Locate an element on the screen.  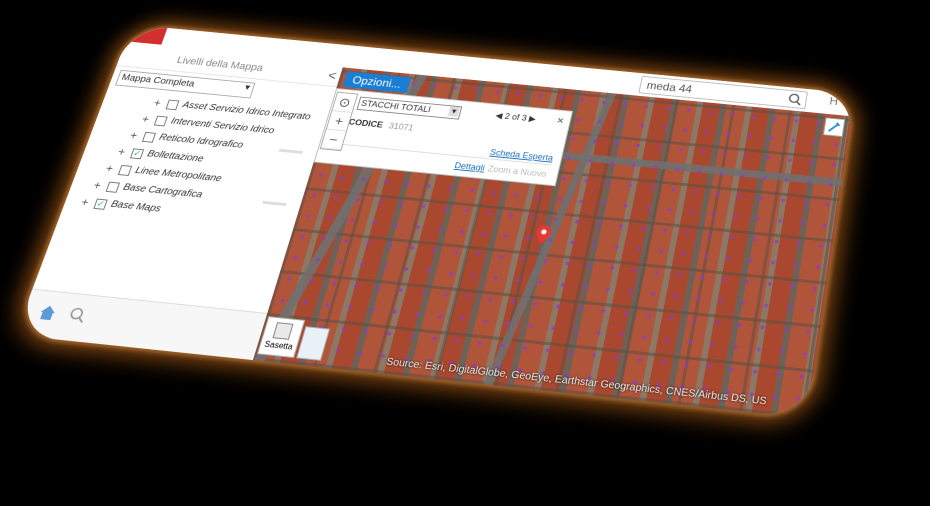
next-icon: ▶ is located at coordinates (532, 118).